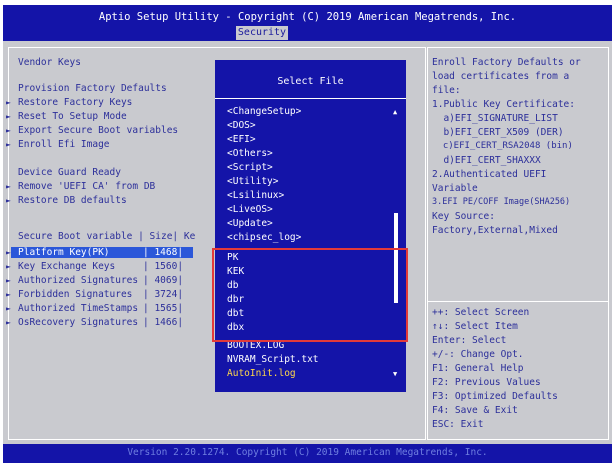  Describe the element at coordinates (502, 146) in the screenshot. I see `help-line: c)EFI_CERT_RSA2048 (bin)` at that location.